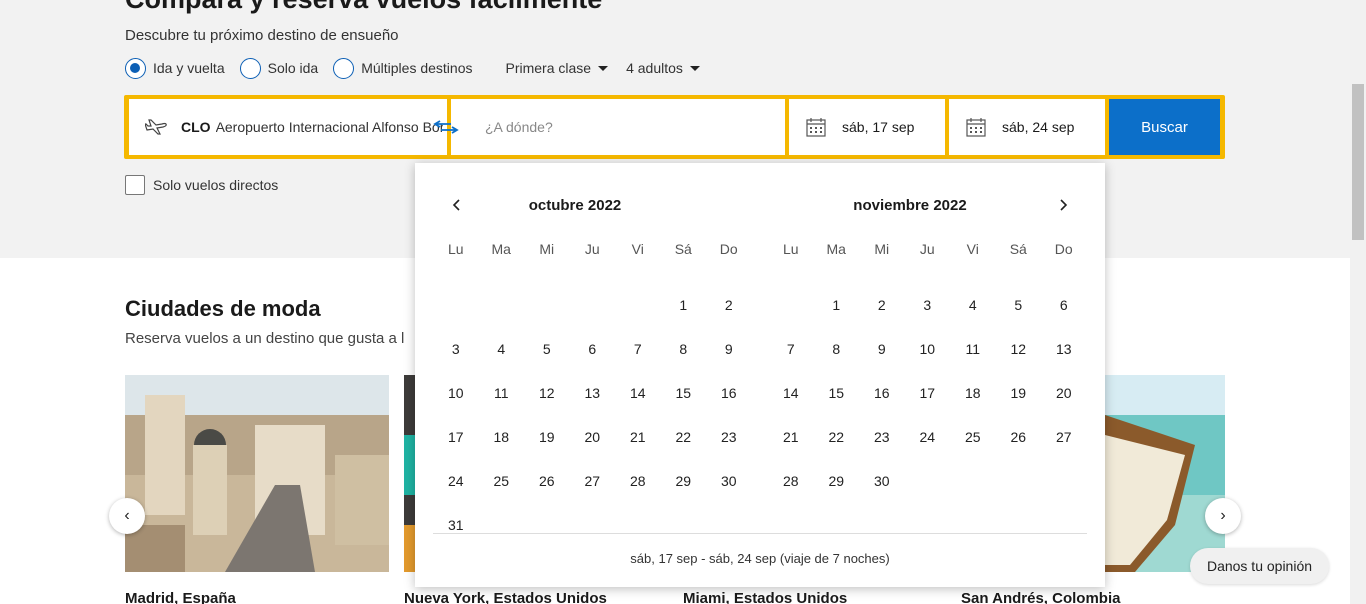 This screenshot has width=1366, height=604. Describe the element at coordinates (867, 127) in the screenshot. I see `depart-date-field: sáb, 17 sep` at that location.